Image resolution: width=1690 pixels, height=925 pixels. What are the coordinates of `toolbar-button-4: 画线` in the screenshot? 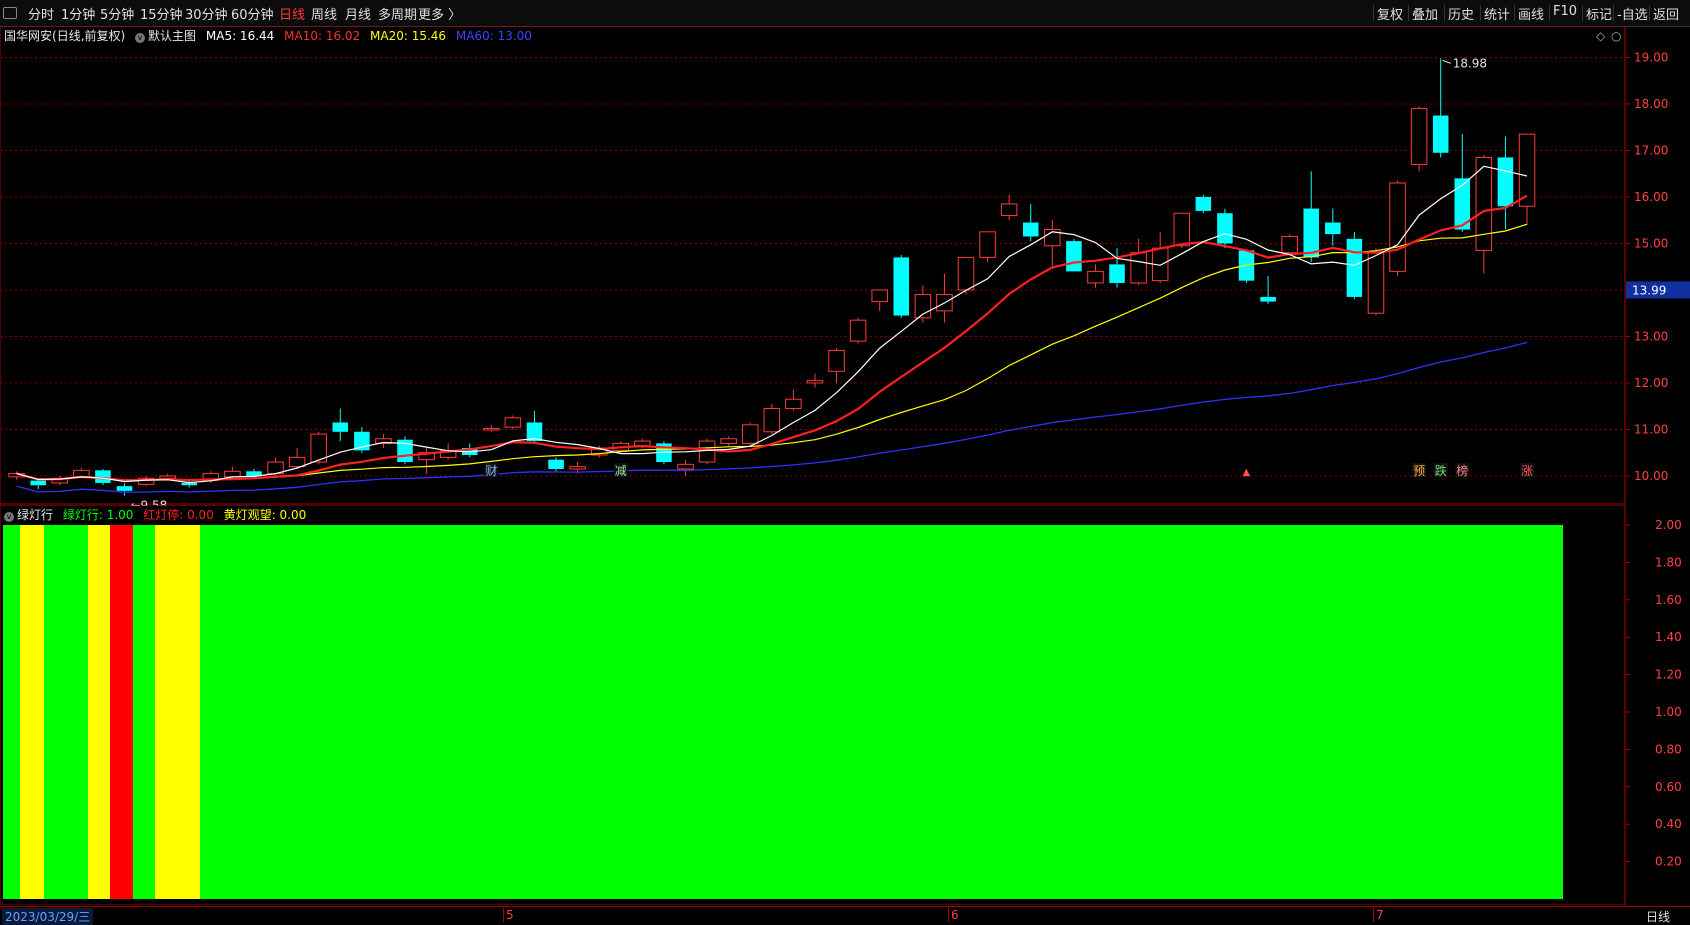 It's located at (1531, 13).